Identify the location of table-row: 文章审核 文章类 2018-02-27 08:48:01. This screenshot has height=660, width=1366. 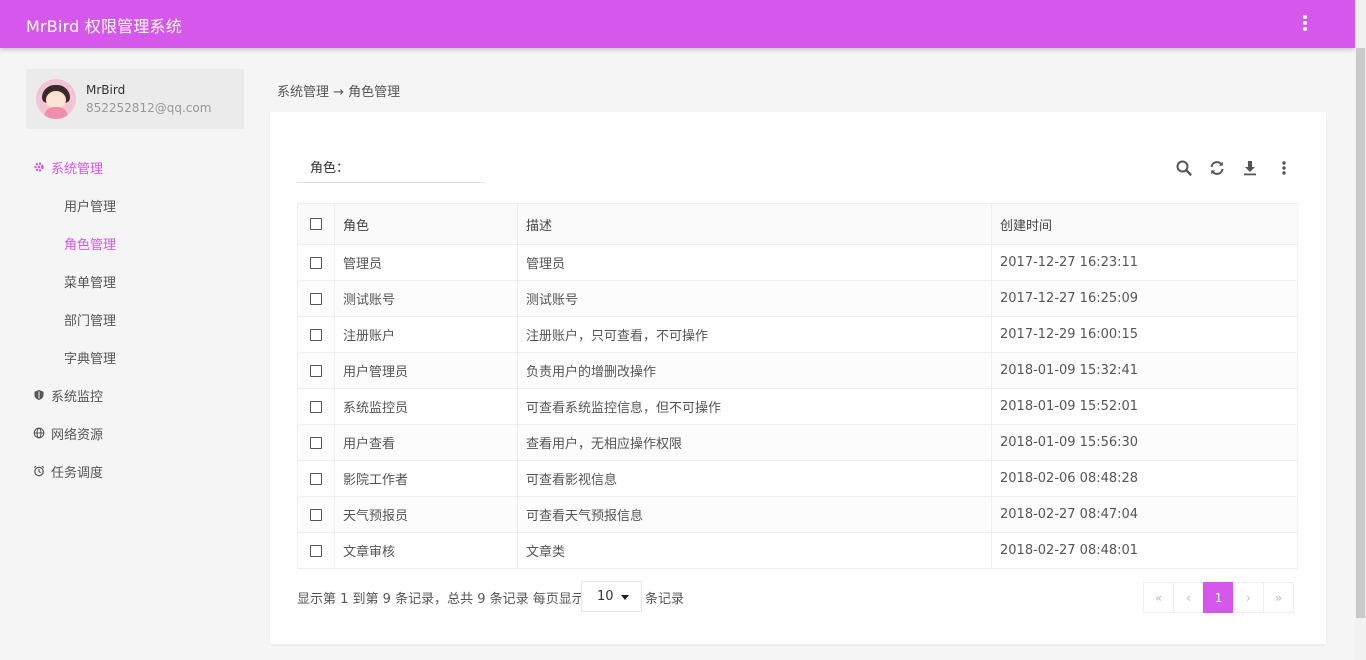
(797, 550).